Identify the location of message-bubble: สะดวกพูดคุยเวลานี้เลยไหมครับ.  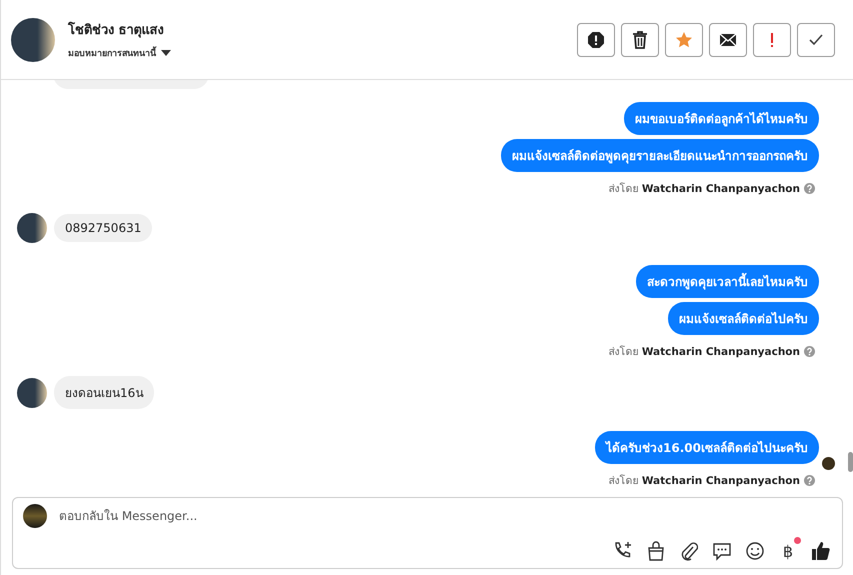
(727, 281).